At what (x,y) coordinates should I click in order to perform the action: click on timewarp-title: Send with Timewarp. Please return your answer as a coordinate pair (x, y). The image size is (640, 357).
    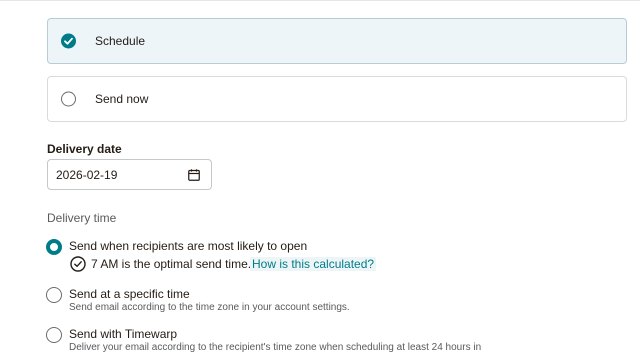
    Looking at the image, I should click on (123, 334).